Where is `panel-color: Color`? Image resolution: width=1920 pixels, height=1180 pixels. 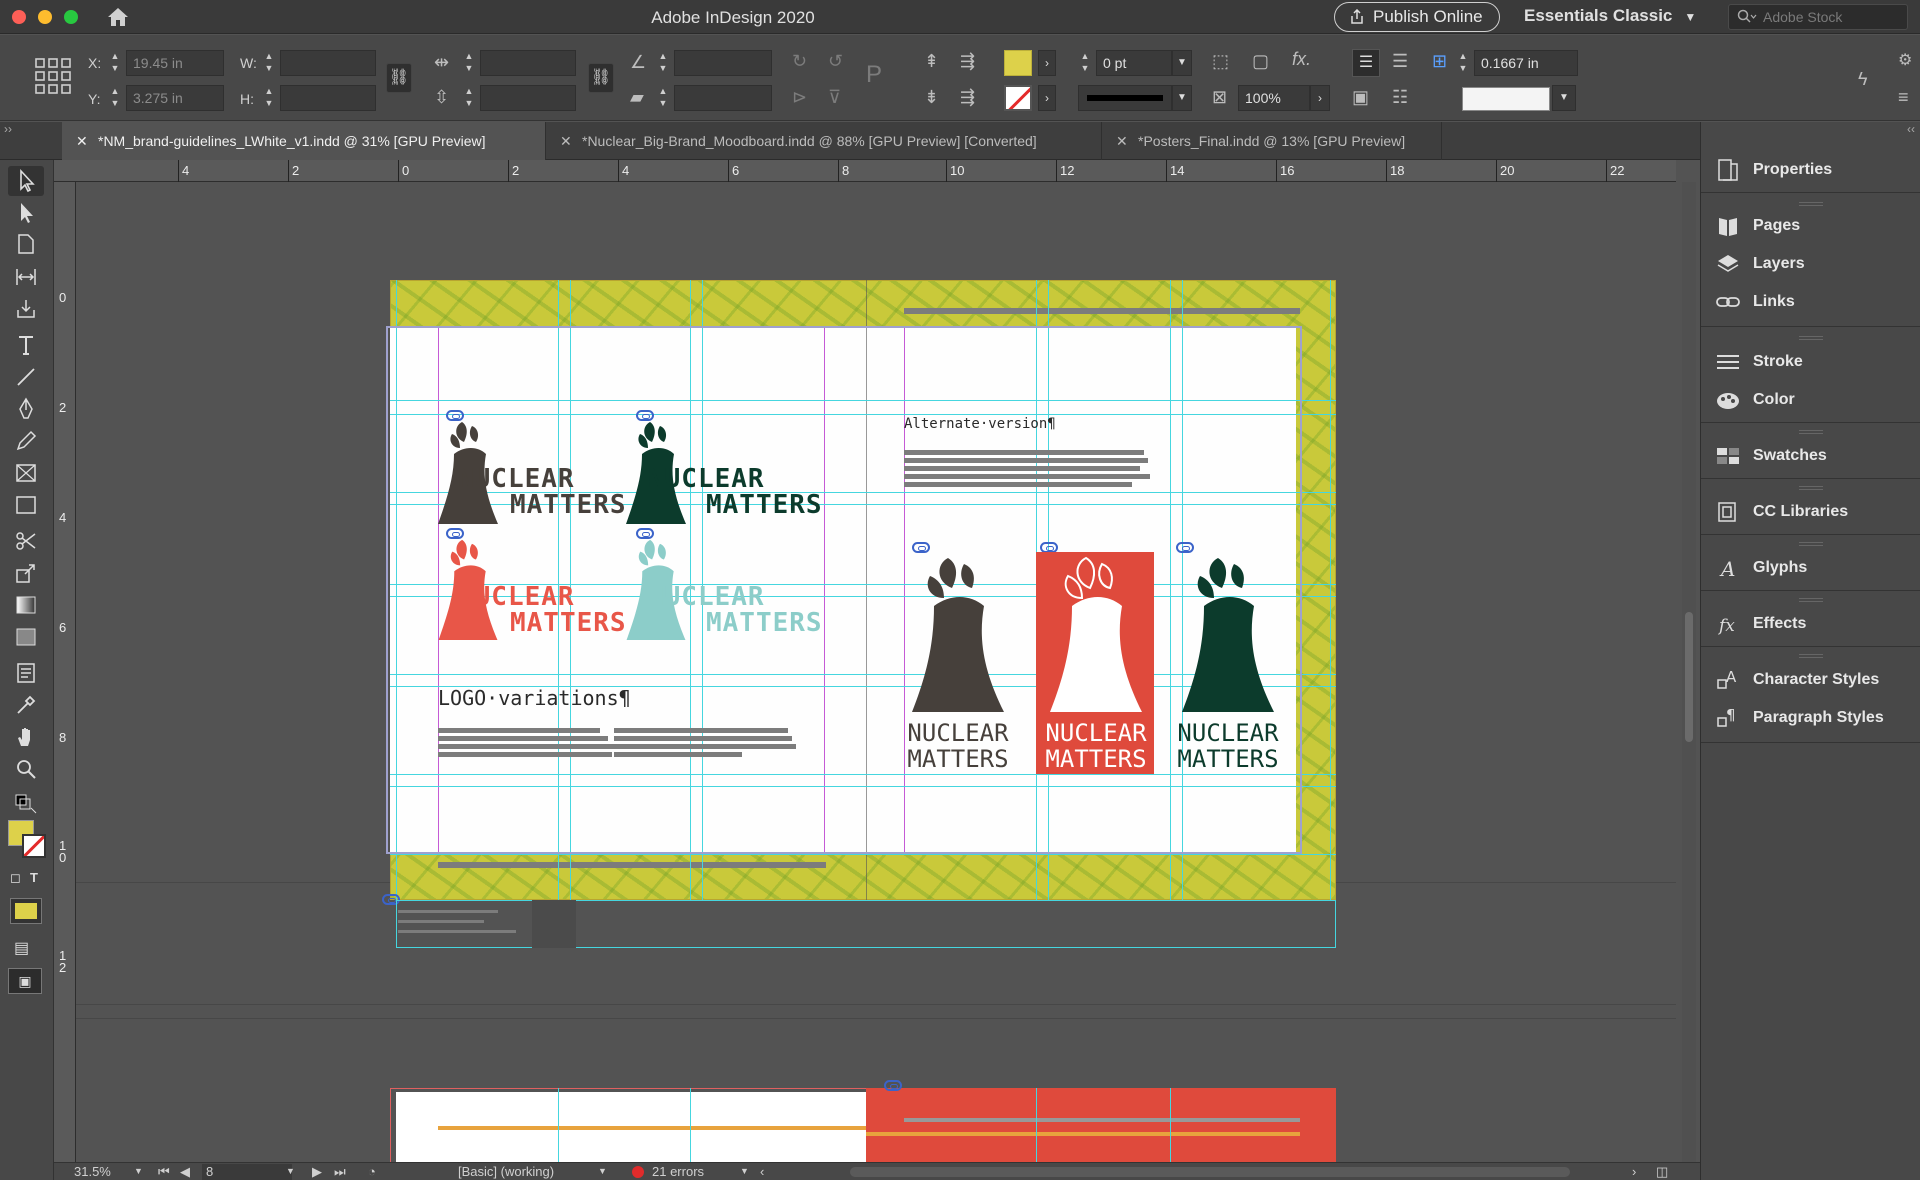
panel-color: Color is located at coordinates (1810, 400).